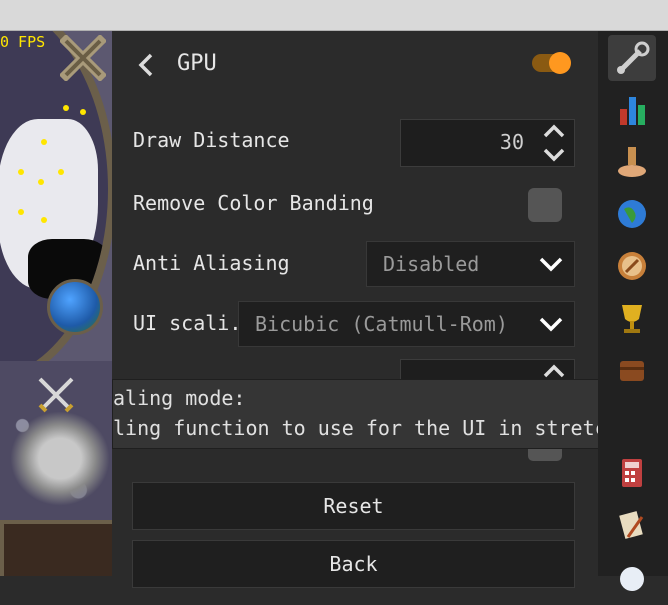 The height and width of the screenshot is (605, 668). What do you see at coordinates (632, 474) in the screenshot?
I see `calculator-icon` at bounding box center [632, 474].